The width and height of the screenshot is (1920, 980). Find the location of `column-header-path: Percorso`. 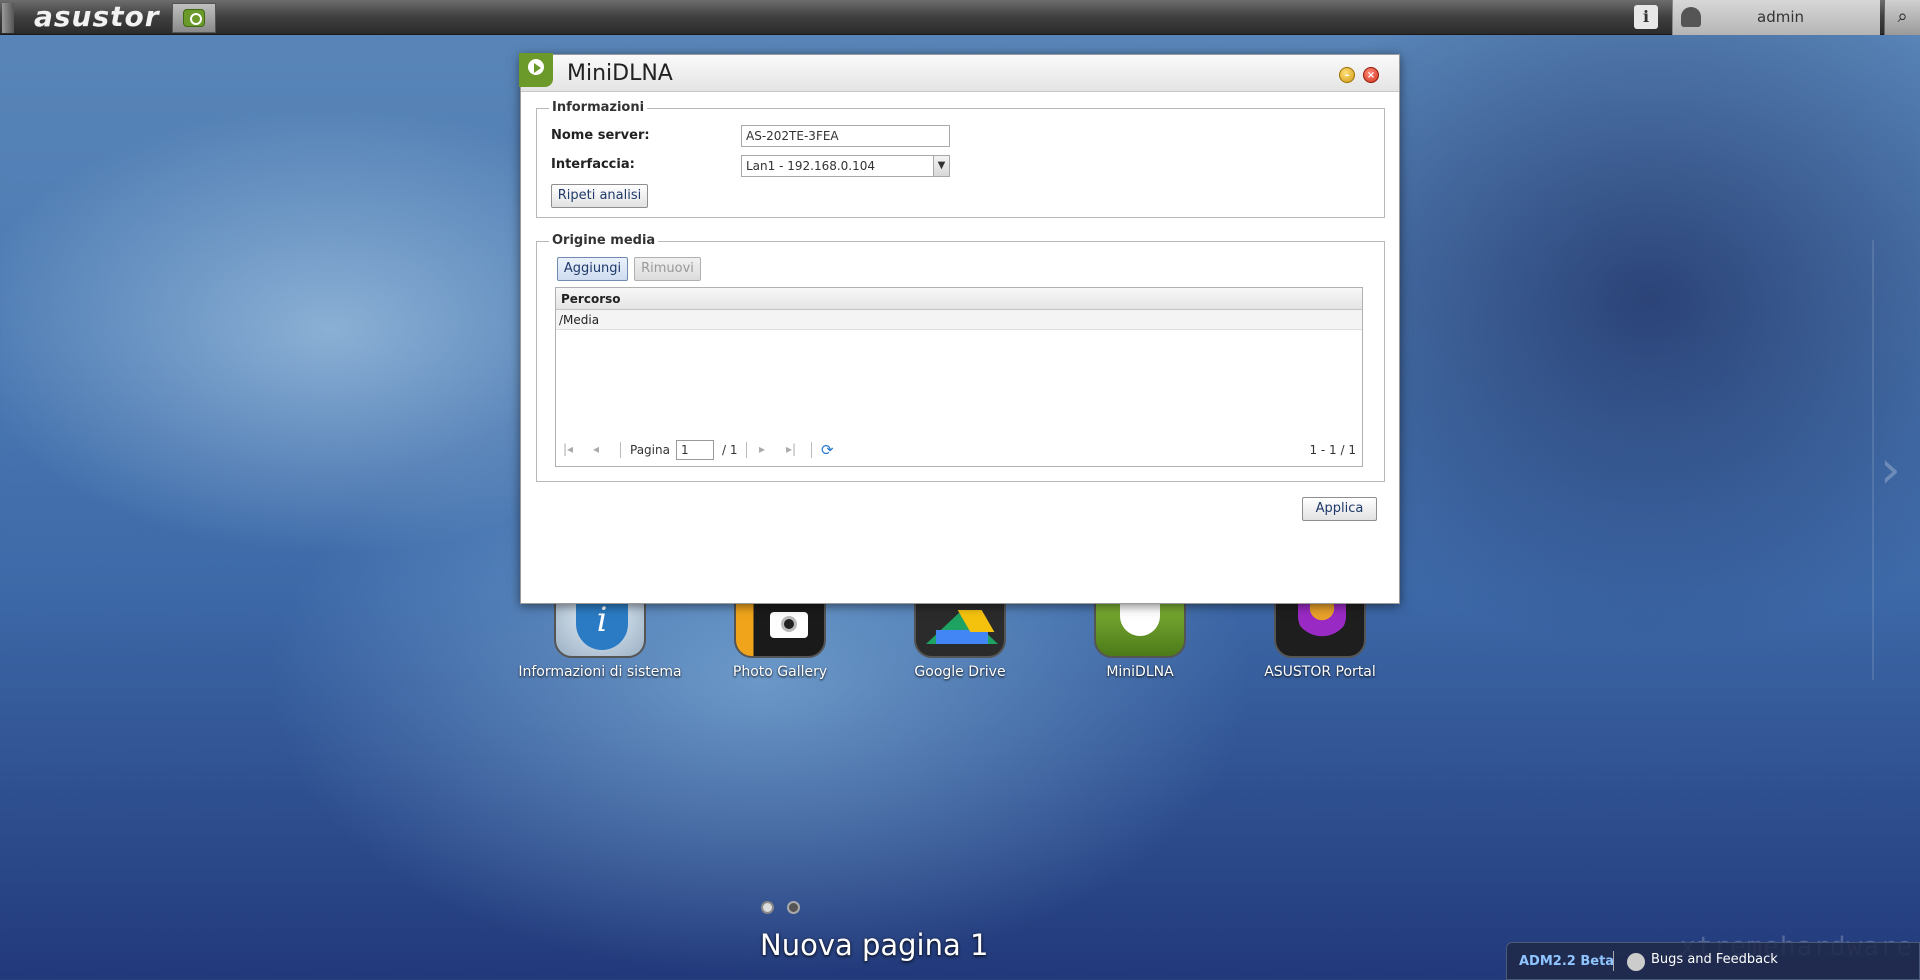

column-header-path: Percorso is located at coordinates (959, 299).